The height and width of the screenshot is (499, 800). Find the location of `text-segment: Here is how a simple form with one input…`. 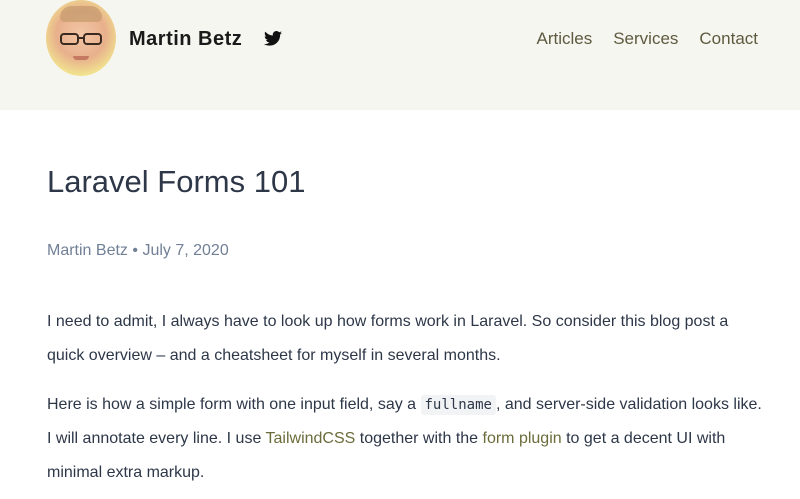

text-segment: Here is how a simple form with one input… is located at coordinates (234, 404).